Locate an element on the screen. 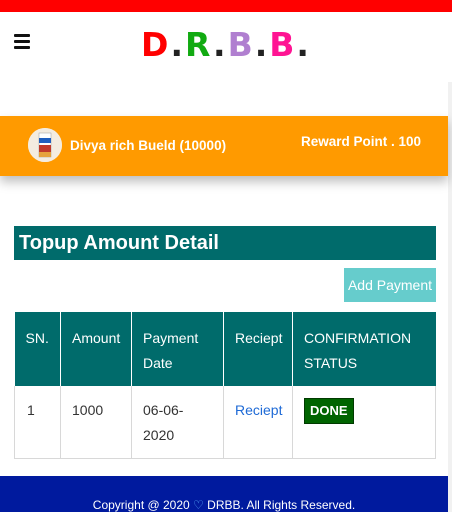  logo-letter-b1: B is located at coordinates (241, 44).